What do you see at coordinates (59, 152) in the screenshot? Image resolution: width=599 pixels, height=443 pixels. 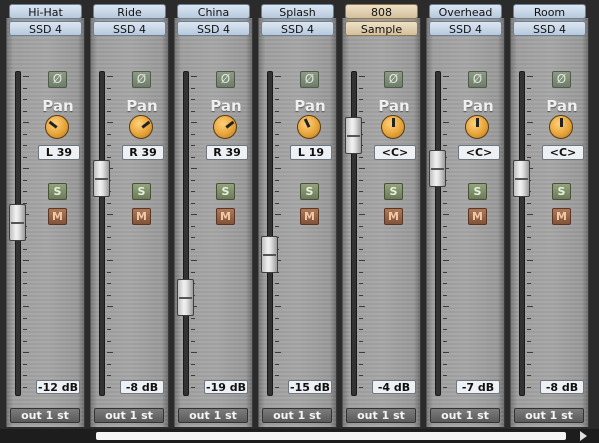 I see `pan-value: L 39` at bounding box center [59, 152].